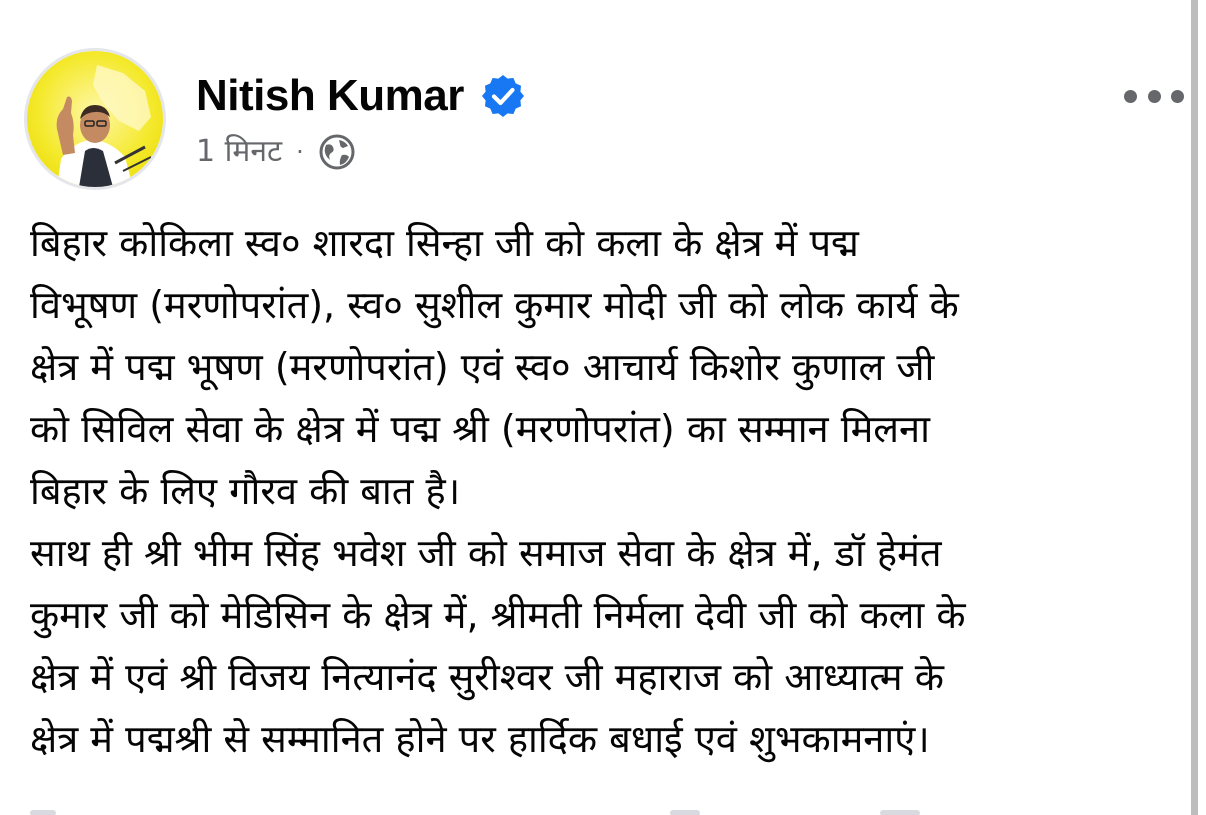 The width and height of the screenshot is (1206, 815). What do you see at coordinates (1154, 96) in the screenshot?
I see `more-options-button` at bounding box center [1154, 96].